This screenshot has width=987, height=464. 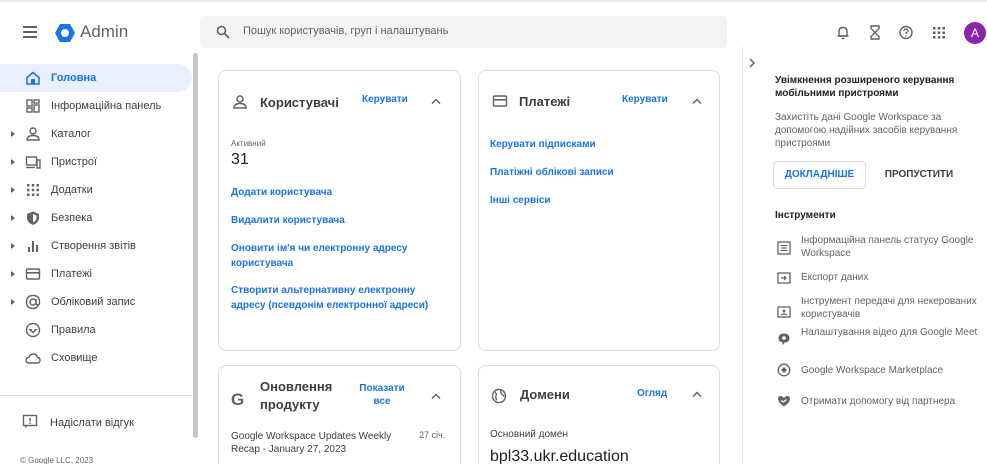 What do you see at coordinates (891, 370) in the screenshot?
I see `tool-marketplace: Google Workspace Marketplace` at bounding box center [891, 370].